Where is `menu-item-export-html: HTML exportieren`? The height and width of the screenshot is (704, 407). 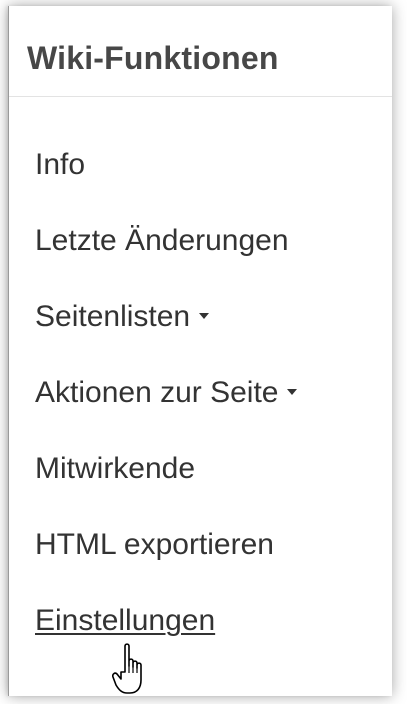
menu-item-export-html: HTML exportieren is located at coordinates (154, 545).